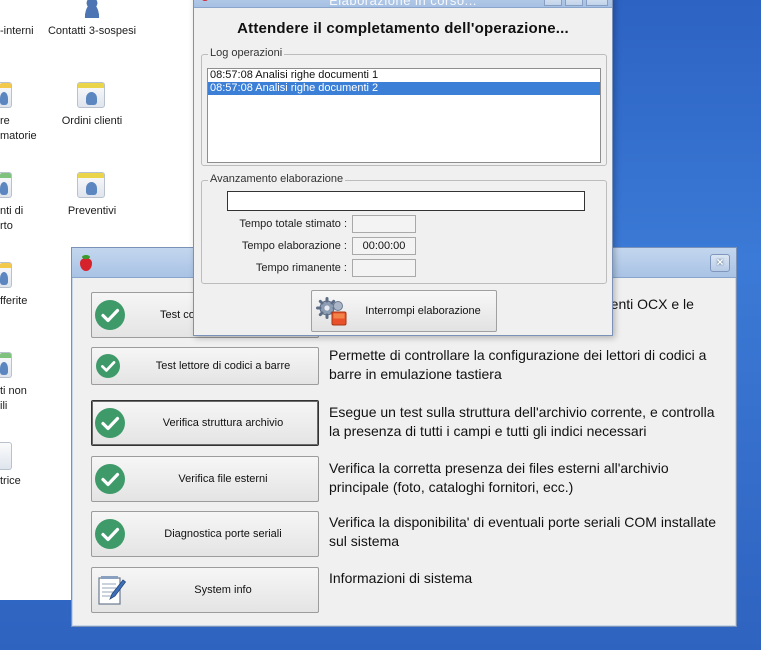  I want to click on document-plain-icon, so click(6, 456).